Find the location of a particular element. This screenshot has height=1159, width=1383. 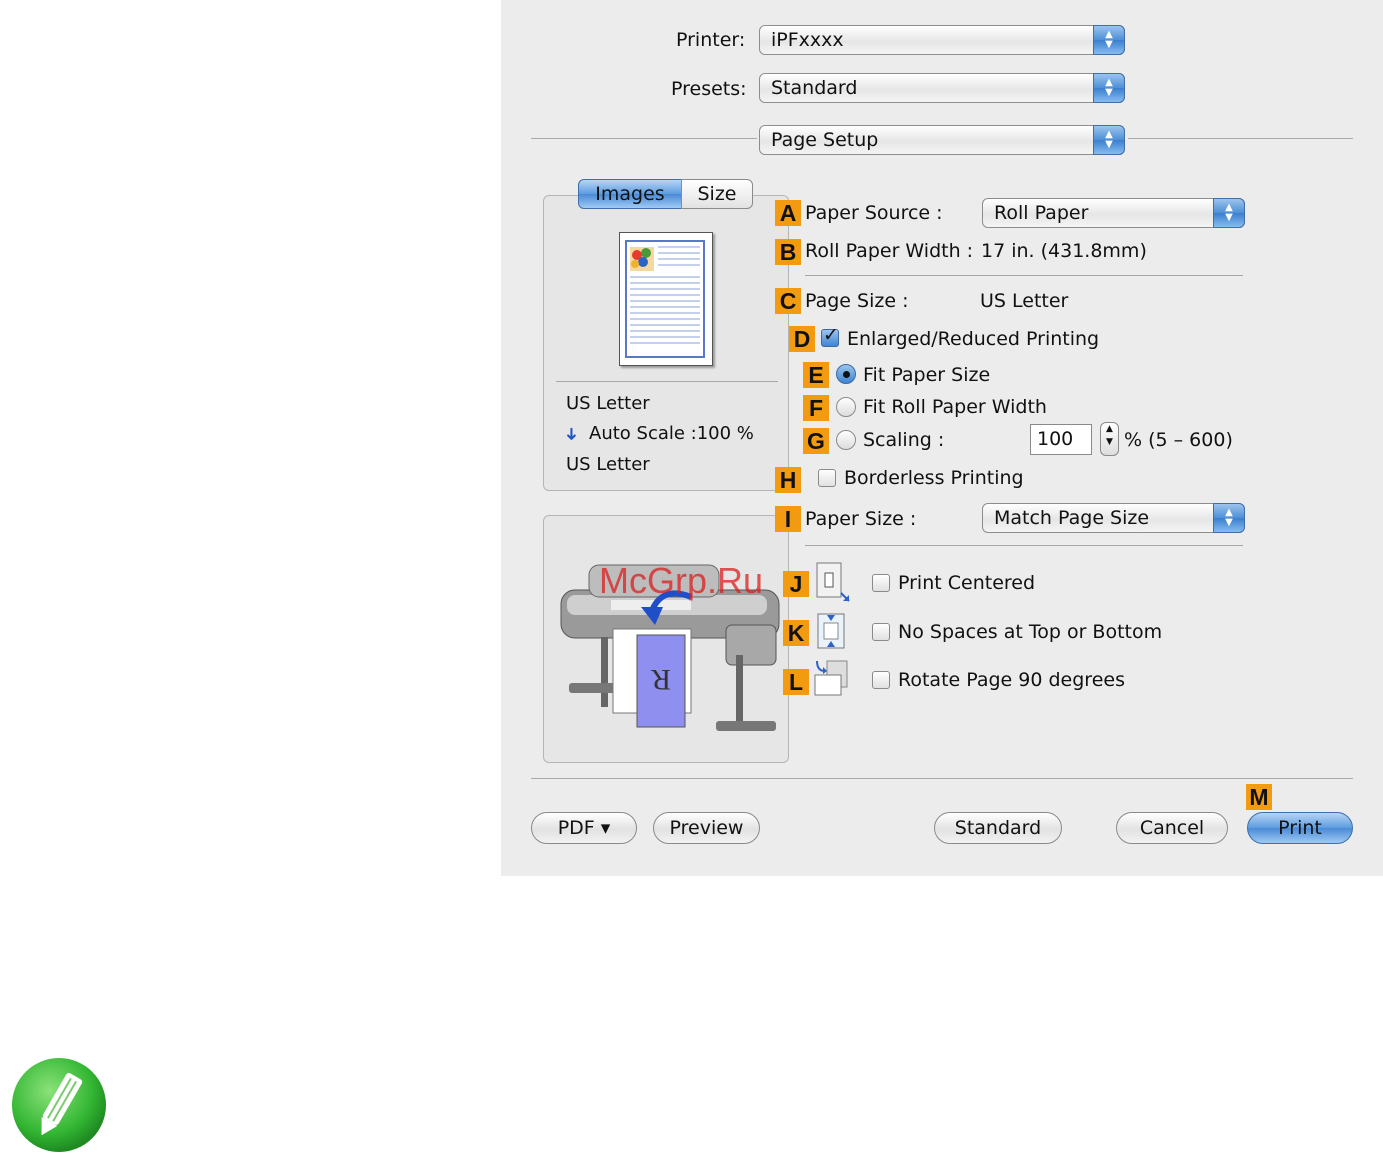

no-spaces-icon is located at coordinates (833, 631).